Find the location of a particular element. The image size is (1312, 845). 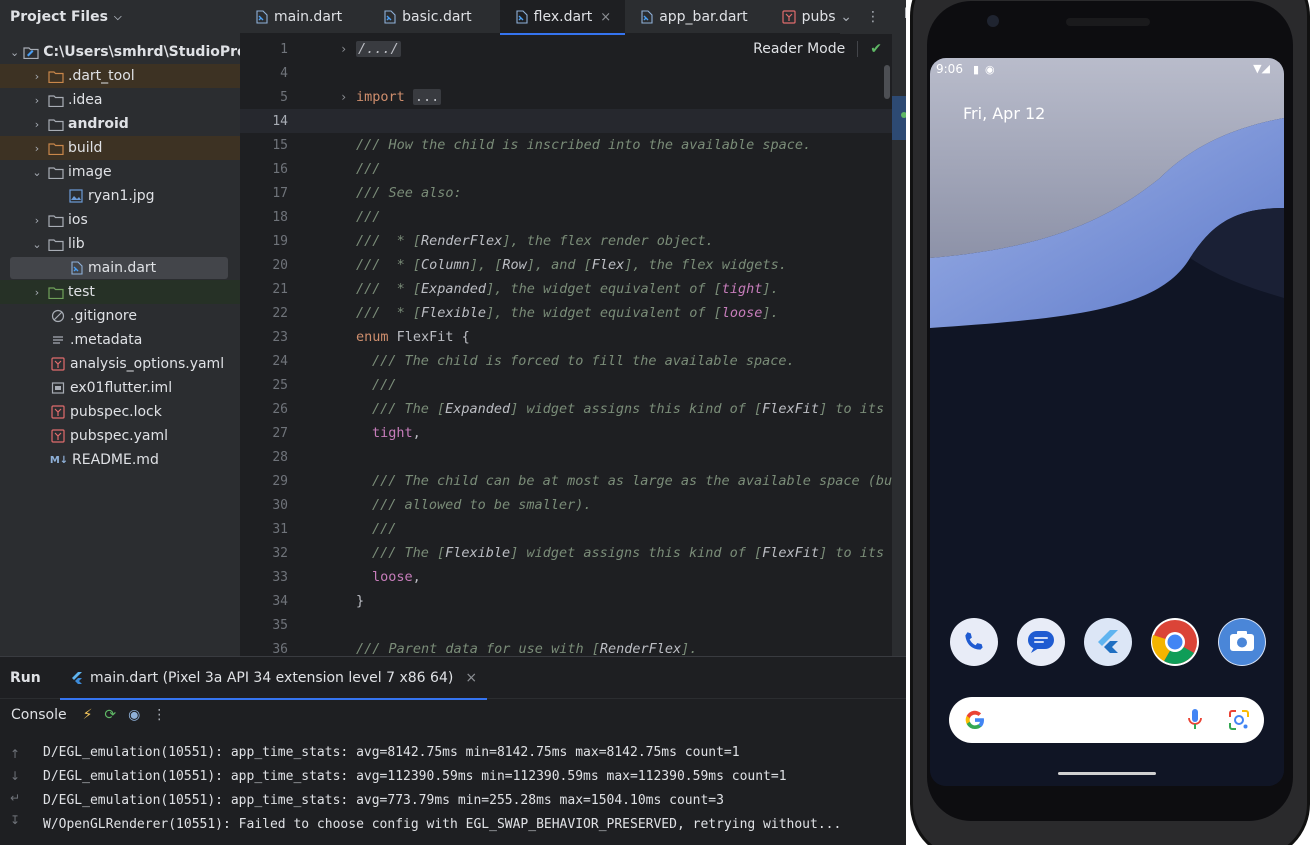

line-number: 28 is located at coordinates (280, 457).